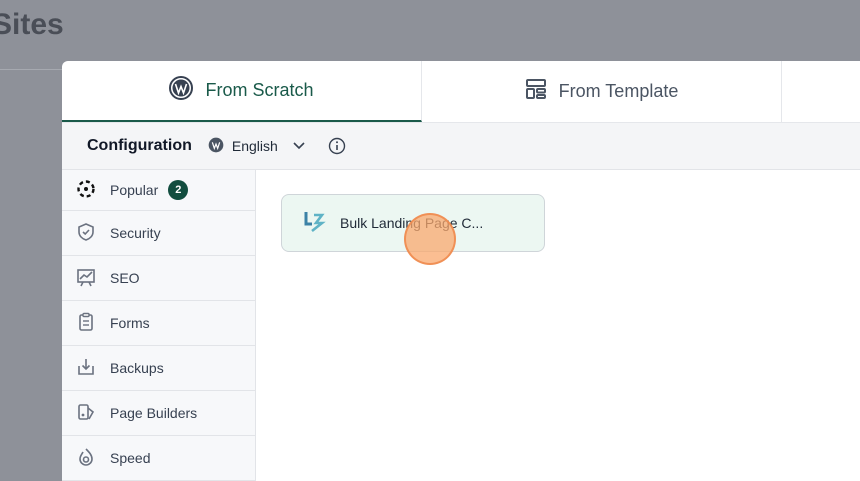 This screenshot has width=860, height=481. I want to click on popular-icon, so click(86, 190).